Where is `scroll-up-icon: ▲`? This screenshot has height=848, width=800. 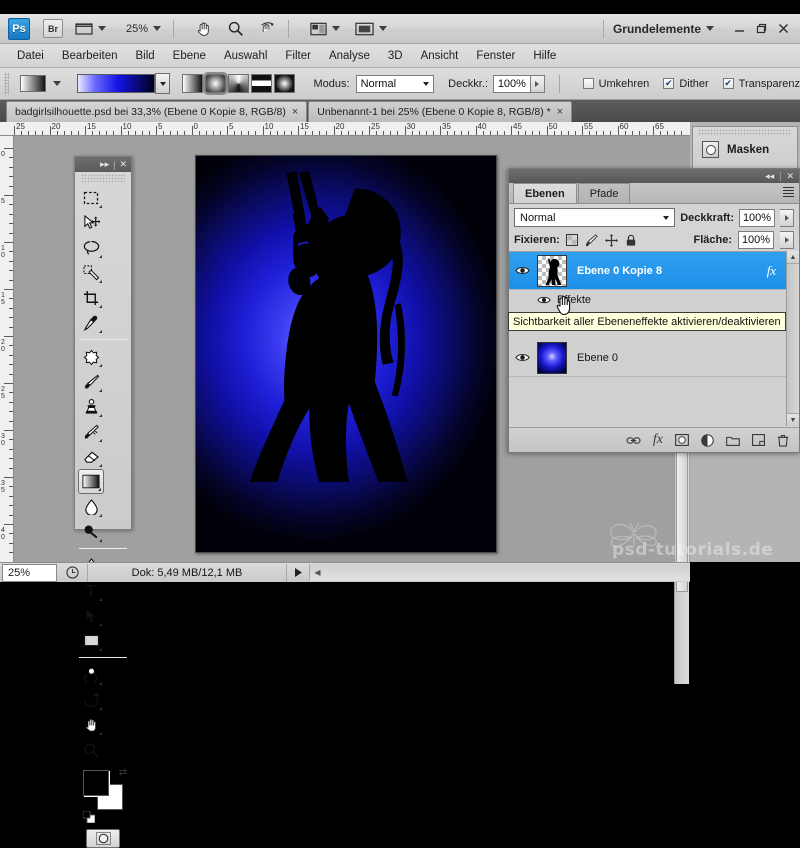 scroll-up-icon: ▲ is located at coordinates (793, 257).